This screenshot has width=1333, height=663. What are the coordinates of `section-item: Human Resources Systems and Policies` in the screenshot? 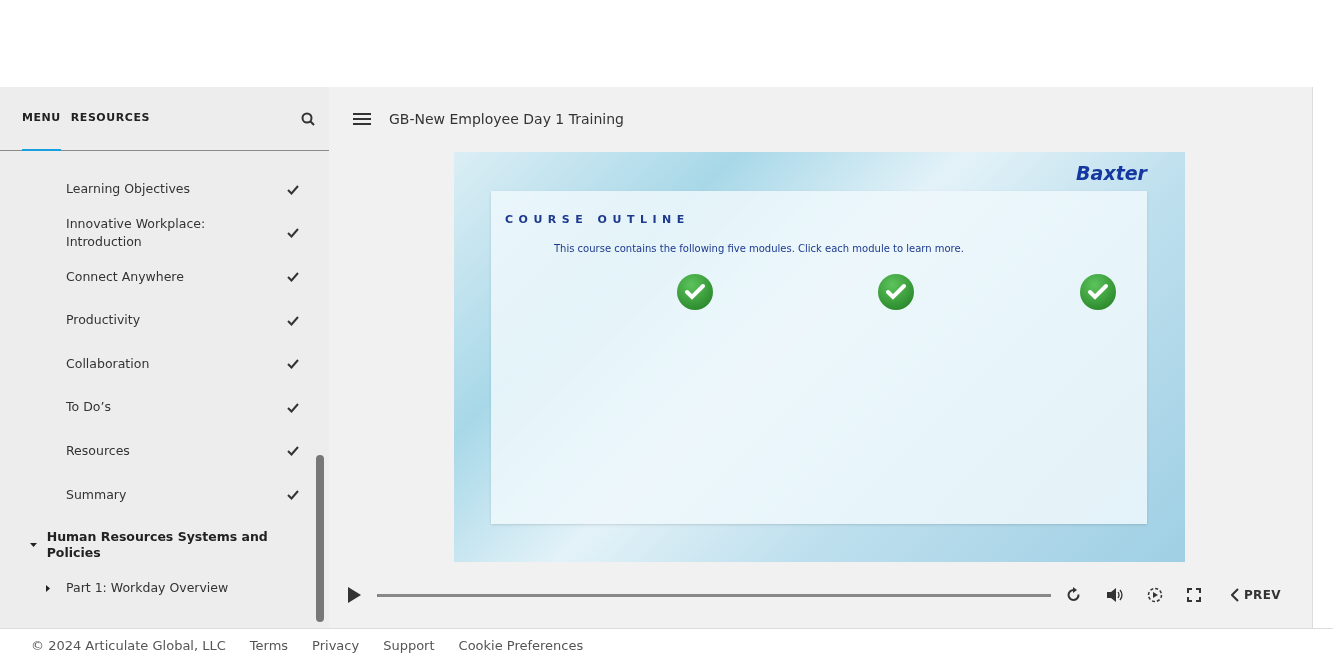 It's located at (157, 544).